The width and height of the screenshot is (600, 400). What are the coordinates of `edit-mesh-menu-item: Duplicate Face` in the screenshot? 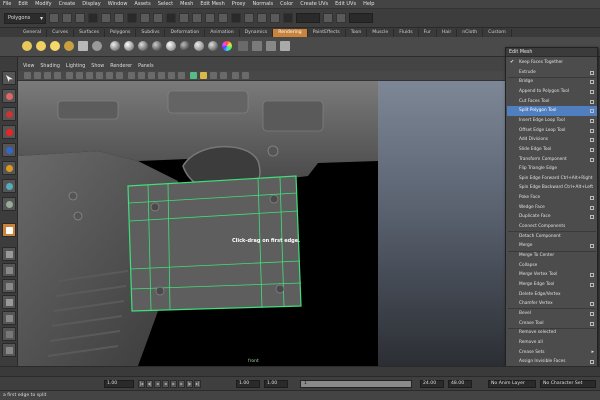 It's located at (552, 216).